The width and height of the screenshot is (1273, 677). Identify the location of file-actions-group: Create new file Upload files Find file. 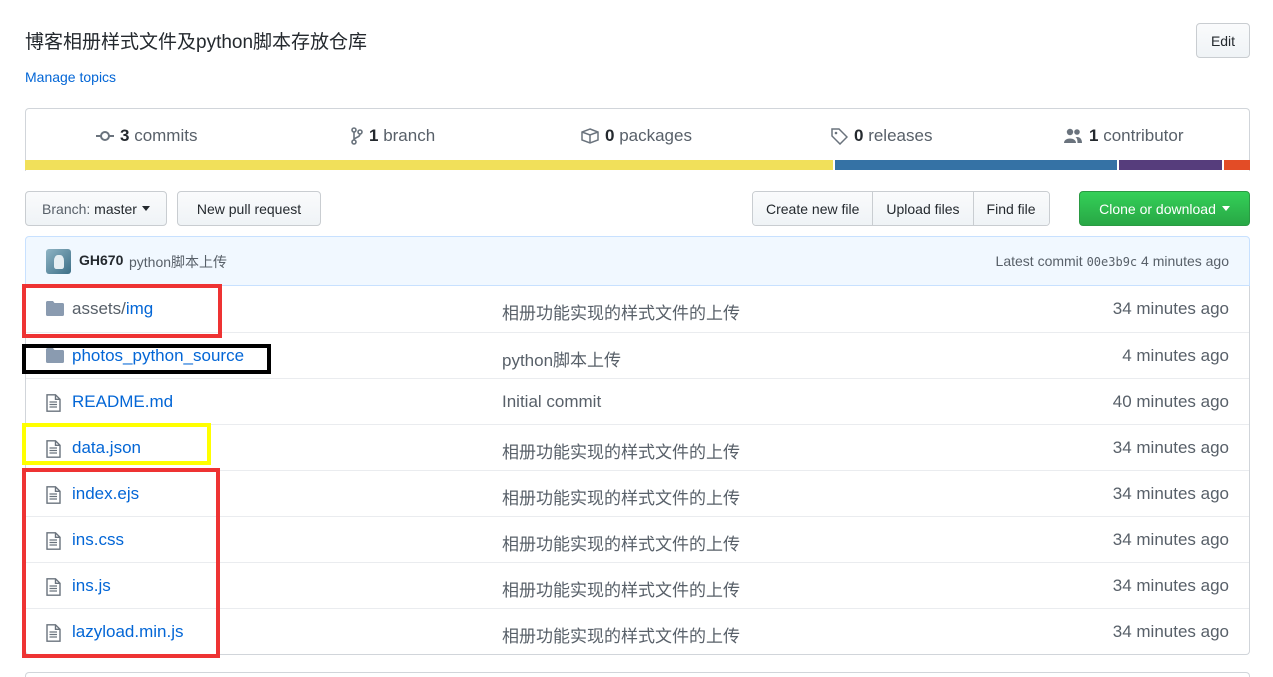
(901, 208).